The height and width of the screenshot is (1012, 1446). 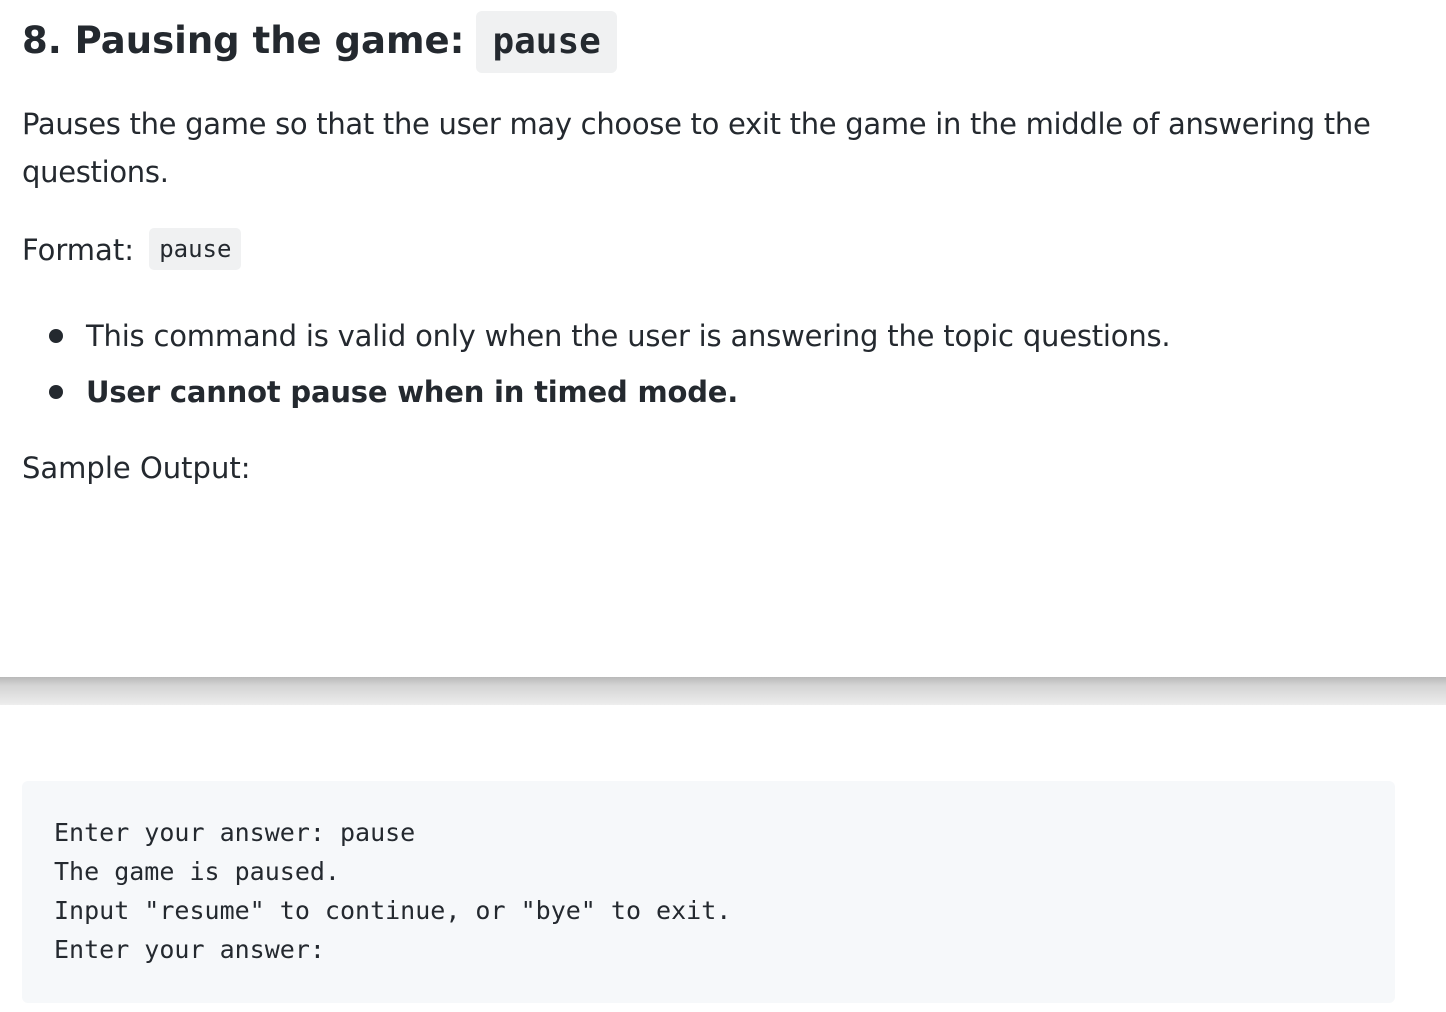 What do you see at coordinates (723, 691) in the screenshot?
I see `page-break-divider` at bounding box center [723, 691].